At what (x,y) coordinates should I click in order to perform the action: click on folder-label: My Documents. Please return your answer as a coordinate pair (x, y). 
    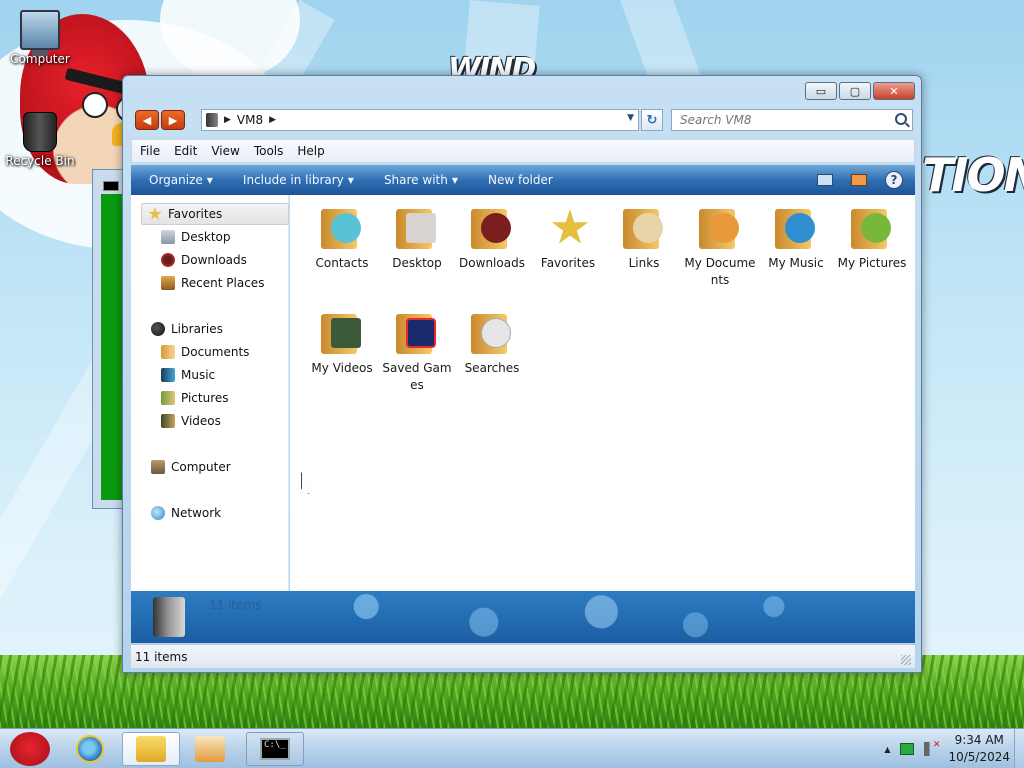
    Looking at the image, I should click on (720, 271).